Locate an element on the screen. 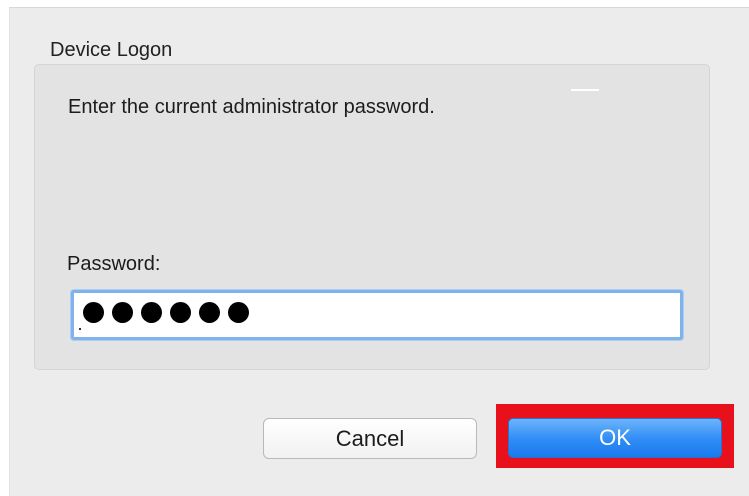  password-mask is located at coordinates (166, 312).